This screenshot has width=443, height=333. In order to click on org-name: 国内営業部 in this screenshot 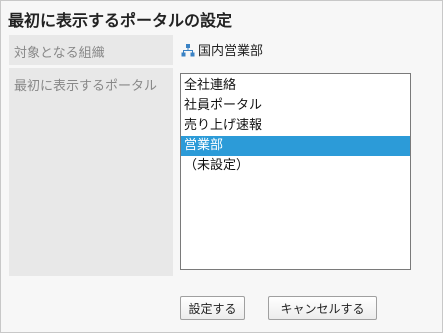, I will do `click(231, 51)`.